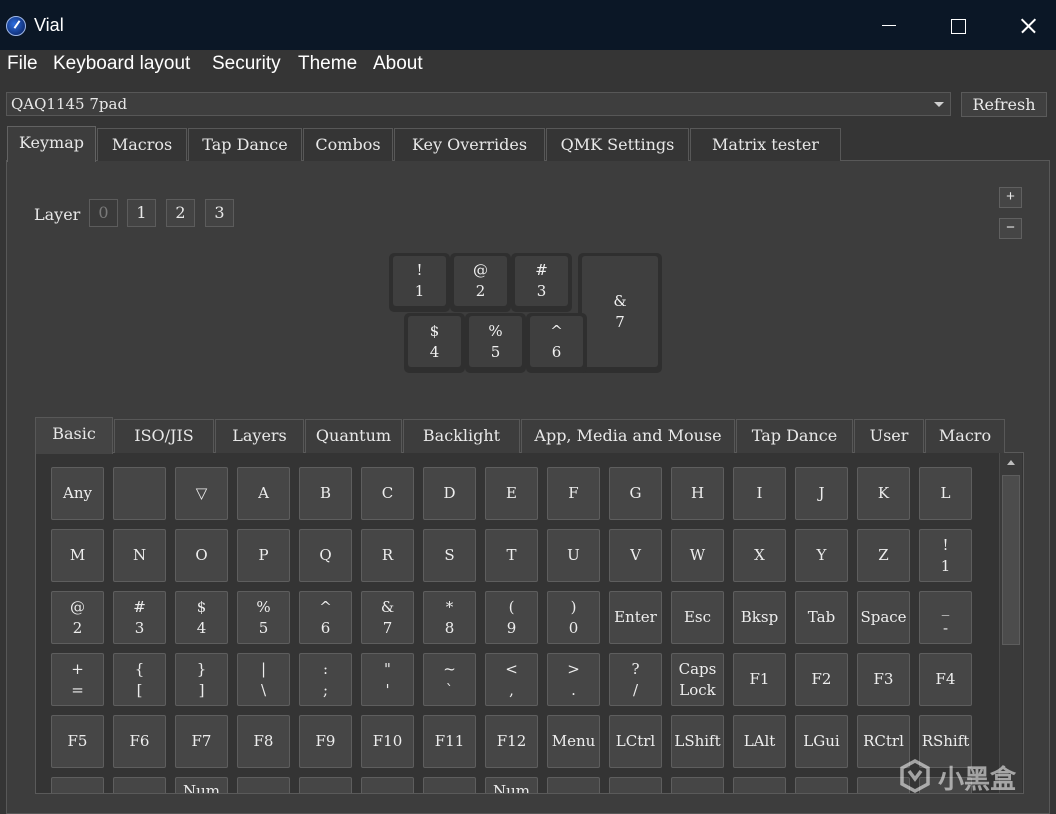  I want to click on keycode-button: F1, so click(759, 679).